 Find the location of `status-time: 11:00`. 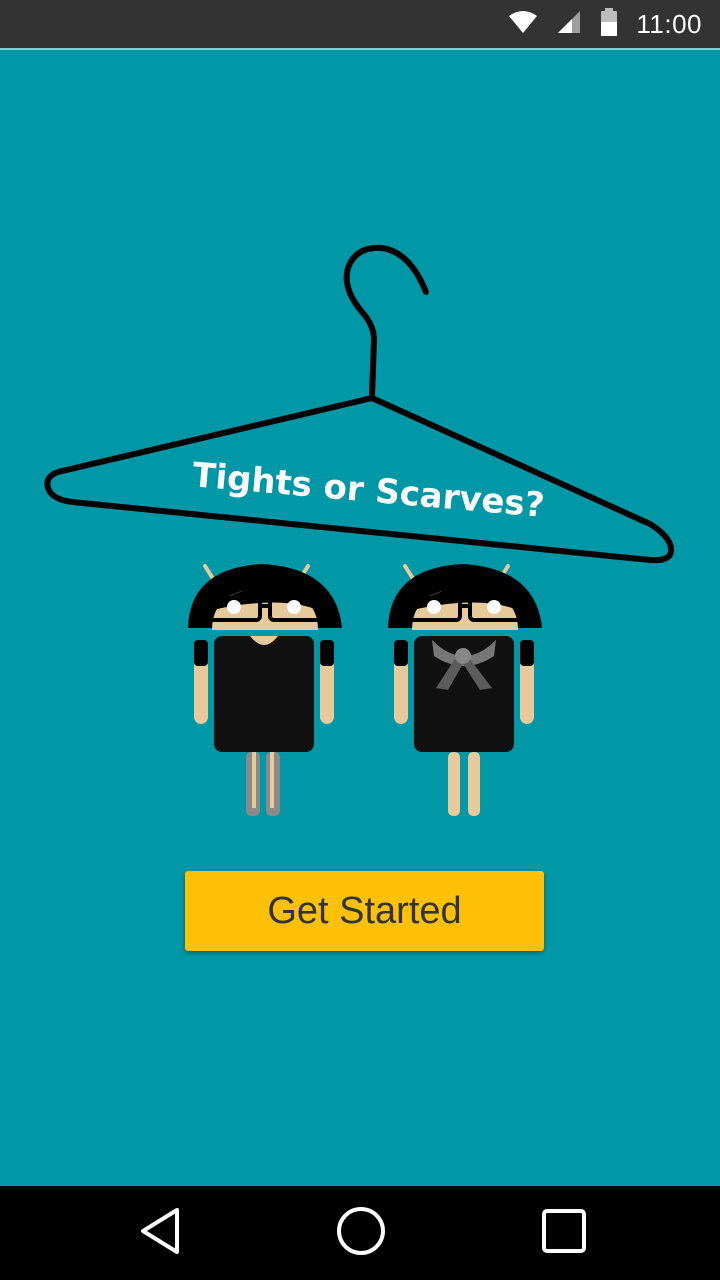

status-time: 11:00 is located at coordinates (669, 23).